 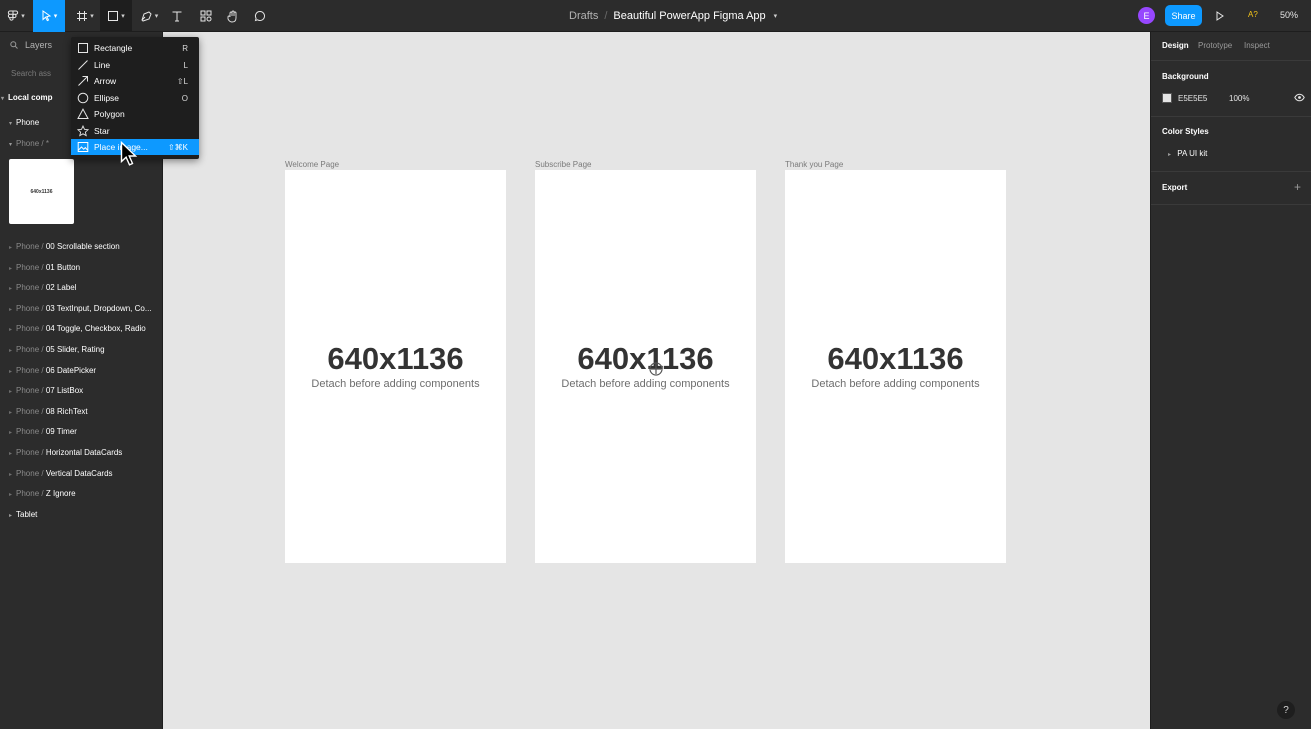 What do you see at coordinates (43, 431) in the screenshot?
I see `layer-row: ▸ Phone / 09 Timer` at bounding box center [43, 431].